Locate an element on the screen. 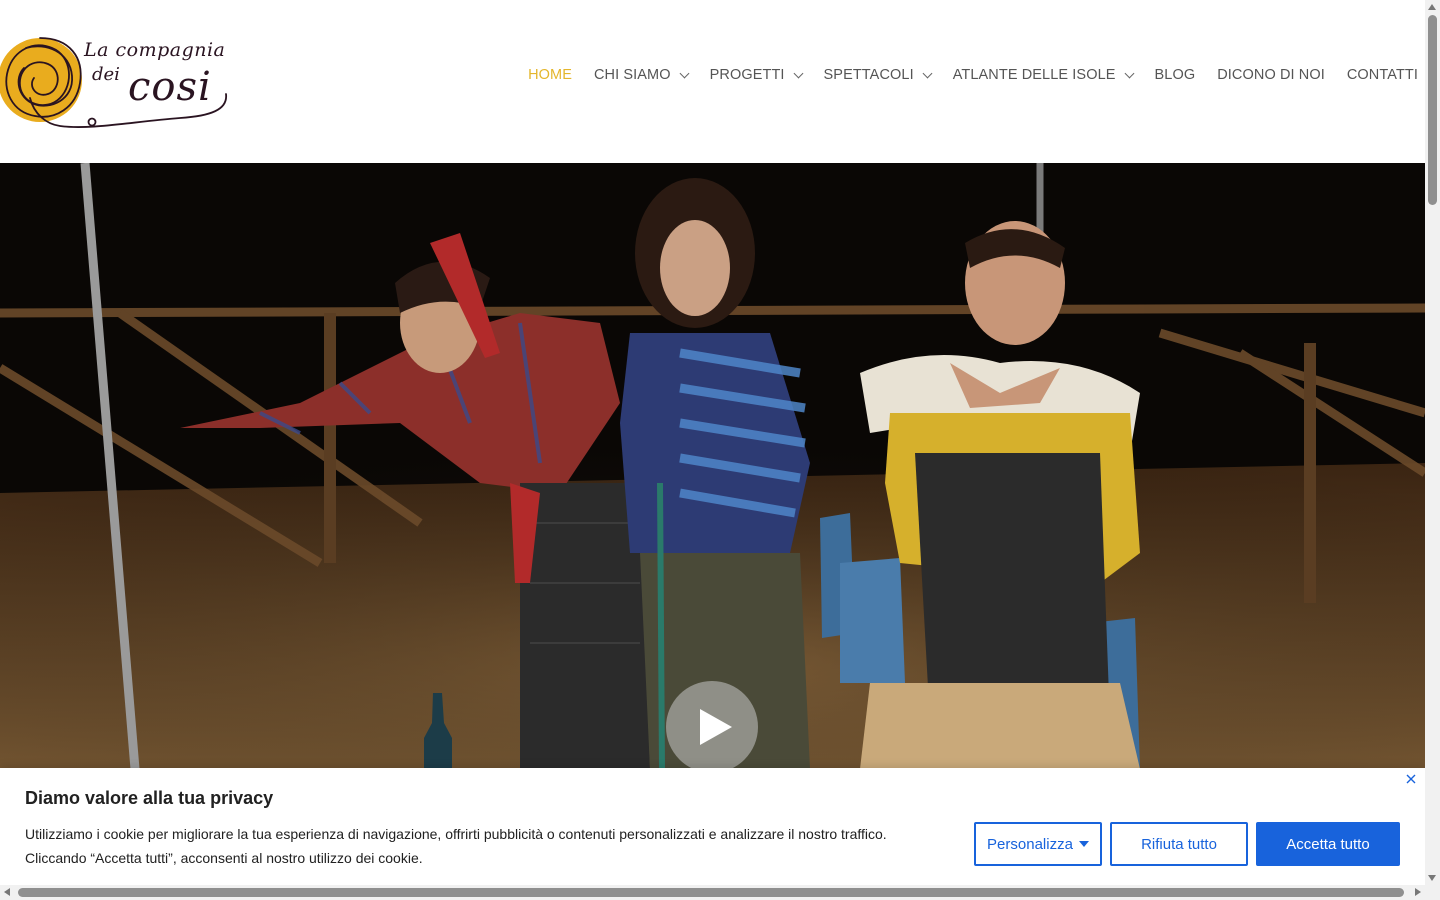 The height and width of the screenshot is (900, 1440). nav-item-home: HOME is located at coordinates (550, 75).